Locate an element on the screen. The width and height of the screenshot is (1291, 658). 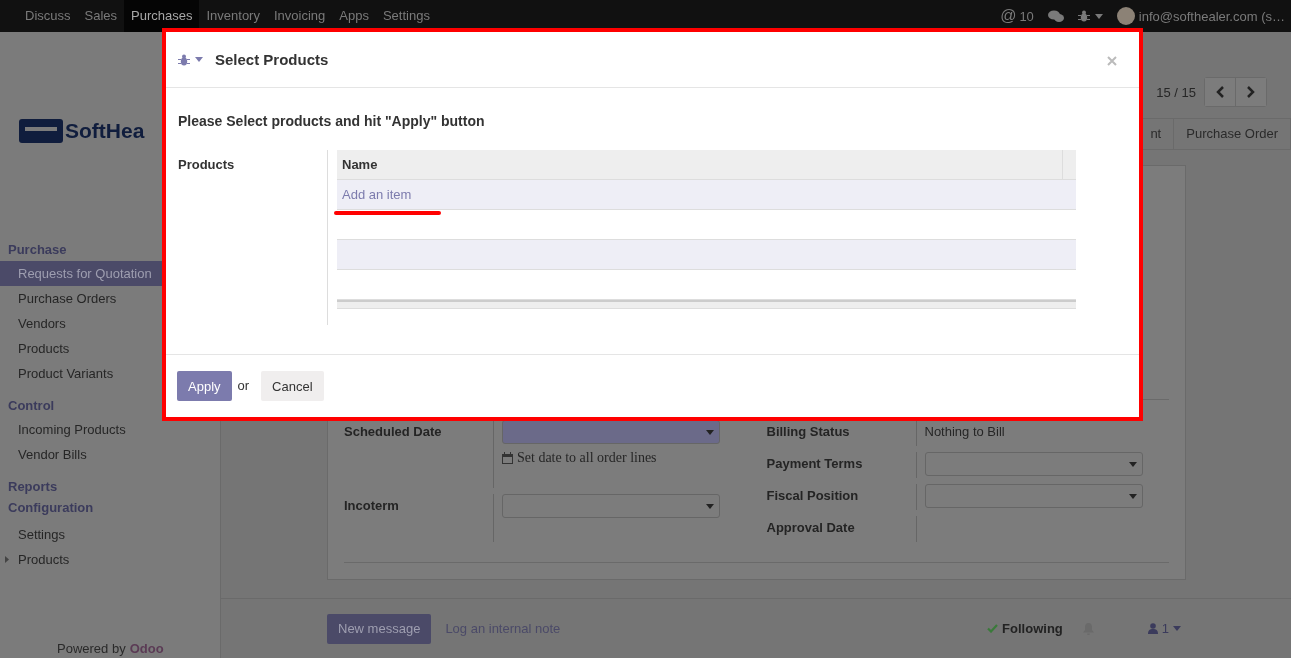
calendar-icon is located at coordinates (507, 458).